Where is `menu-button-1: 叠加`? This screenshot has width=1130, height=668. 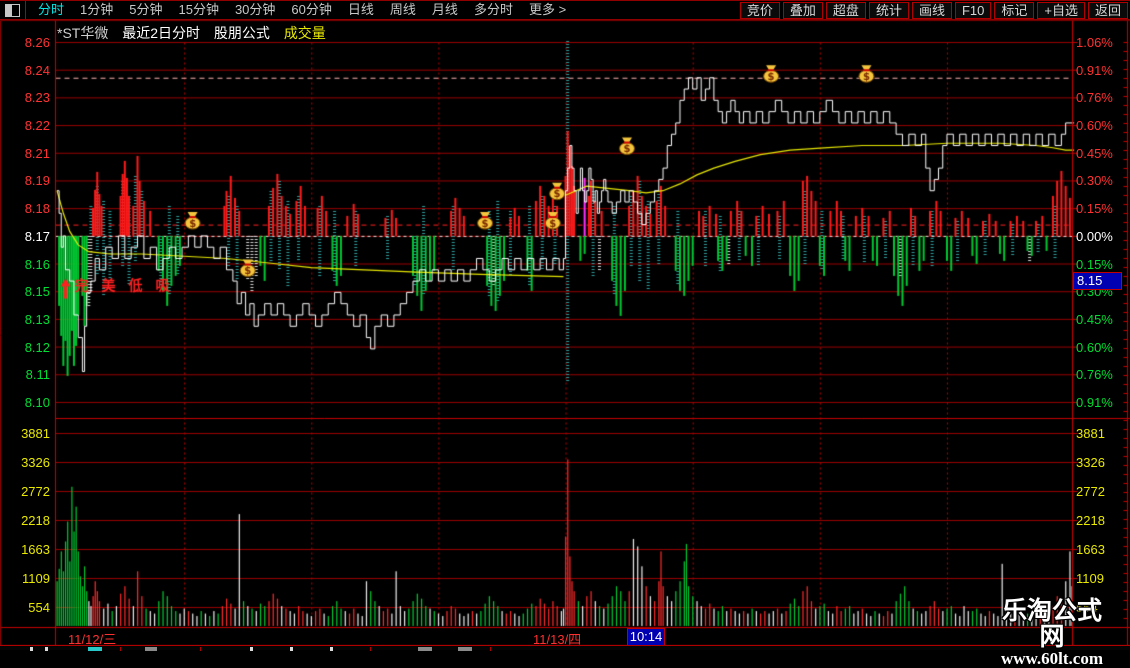 menu-button-1: 叠加 is located at coordinates (802, 10).